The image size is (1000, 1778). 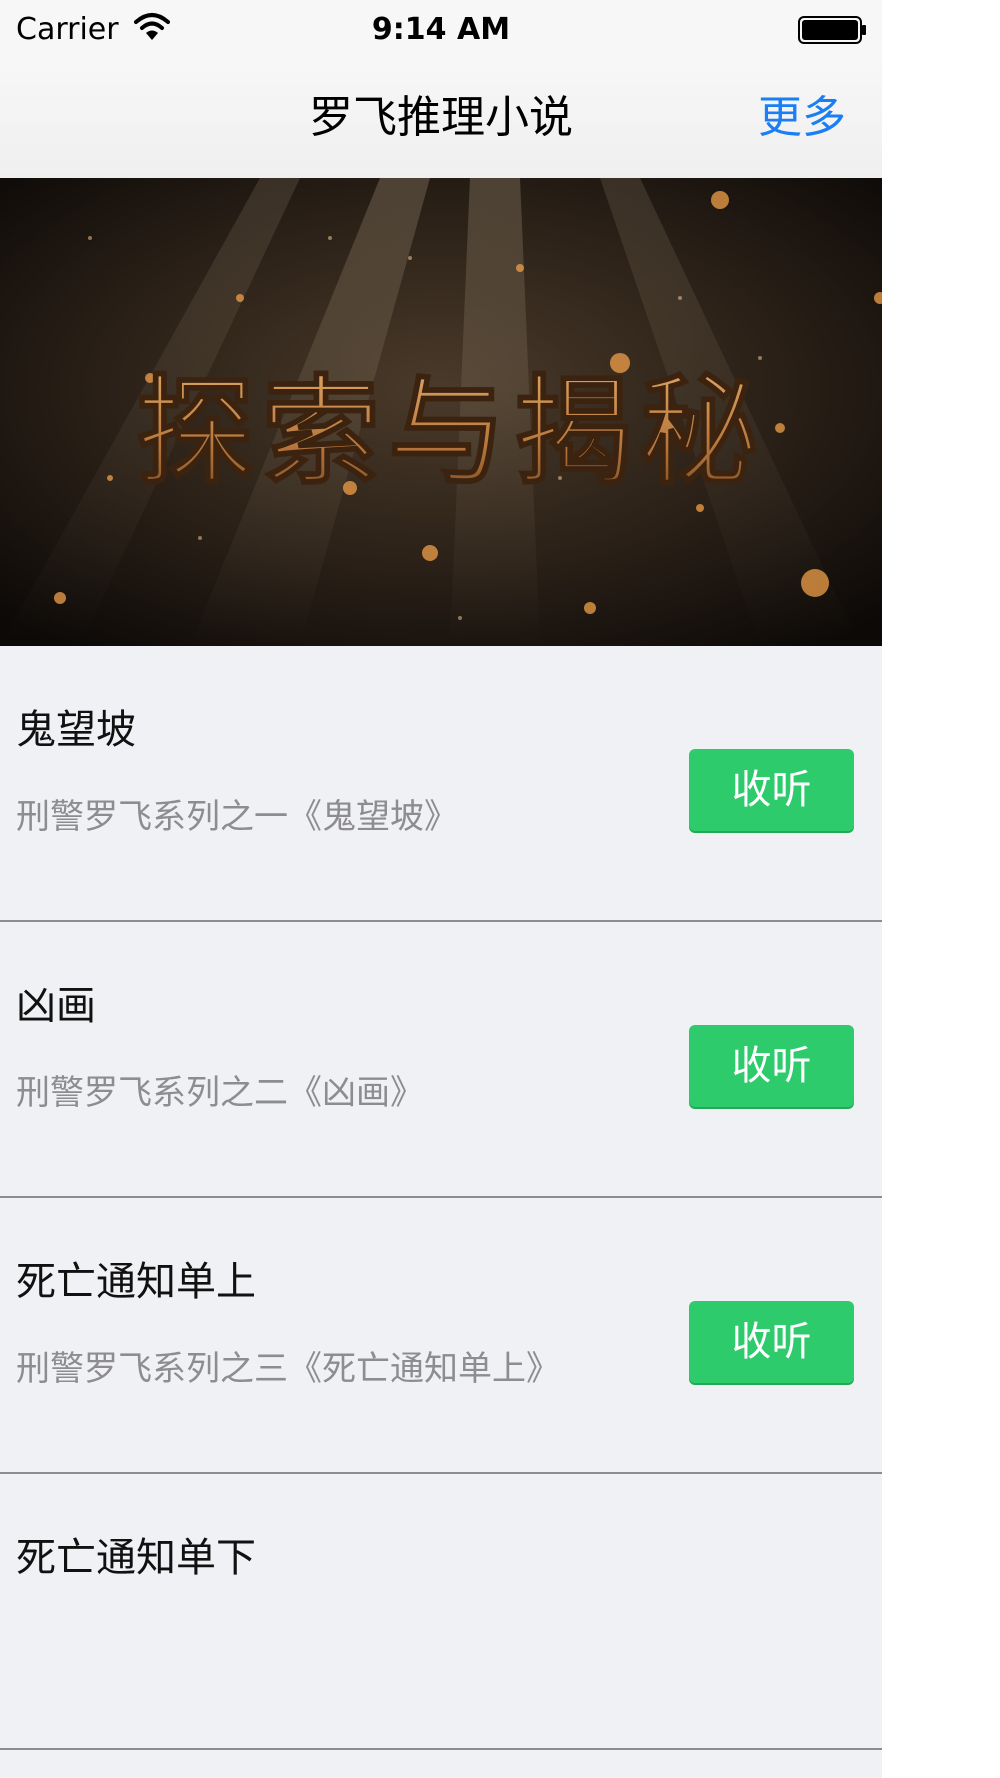 I want to click on book-title: 死亡通知单上, so click(x=136, y=1282).